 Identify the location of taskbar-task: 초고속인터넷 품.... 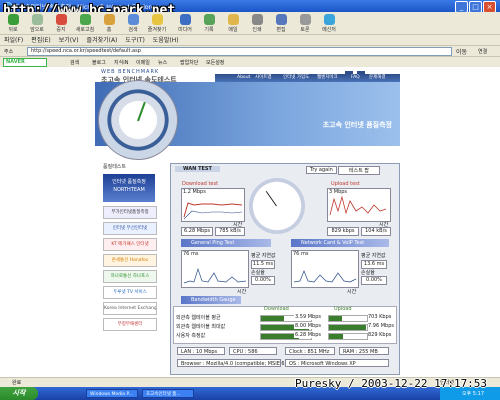
(168, 393).